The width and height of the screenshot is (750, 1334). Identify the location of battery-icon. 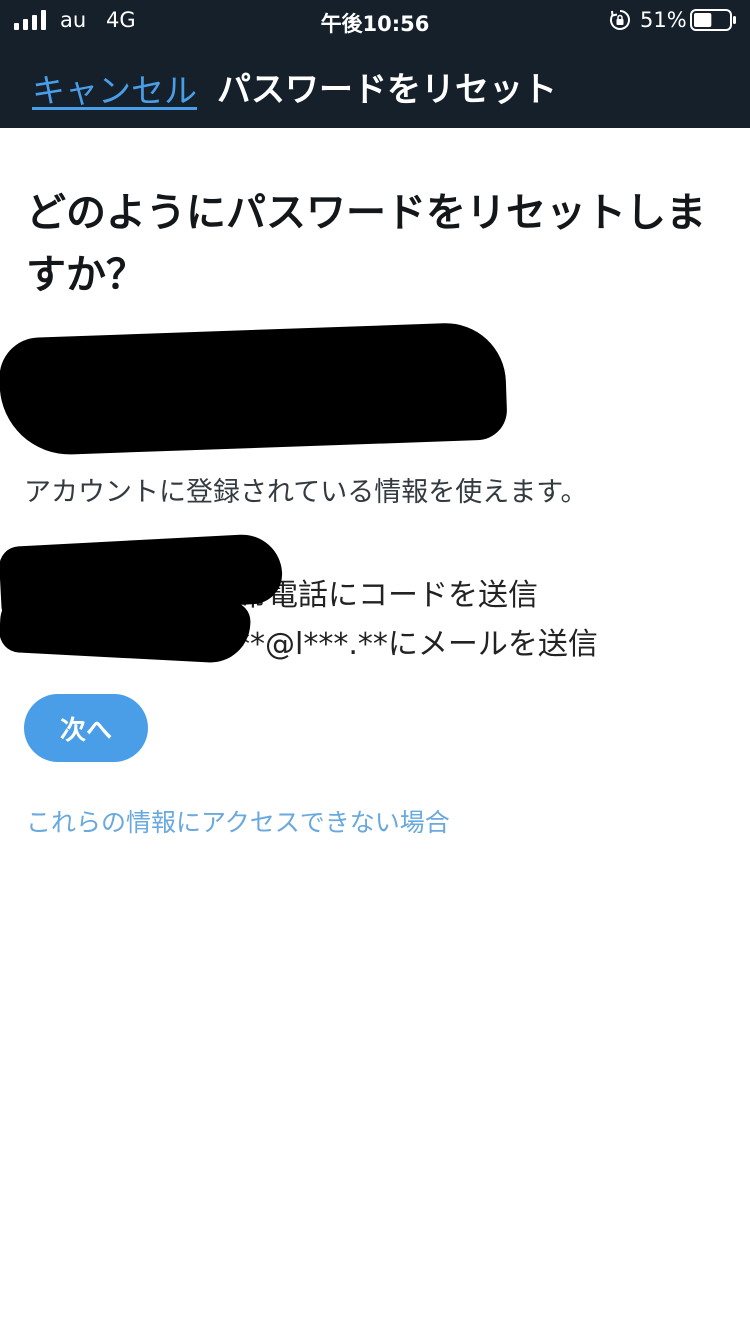
(713, 20).